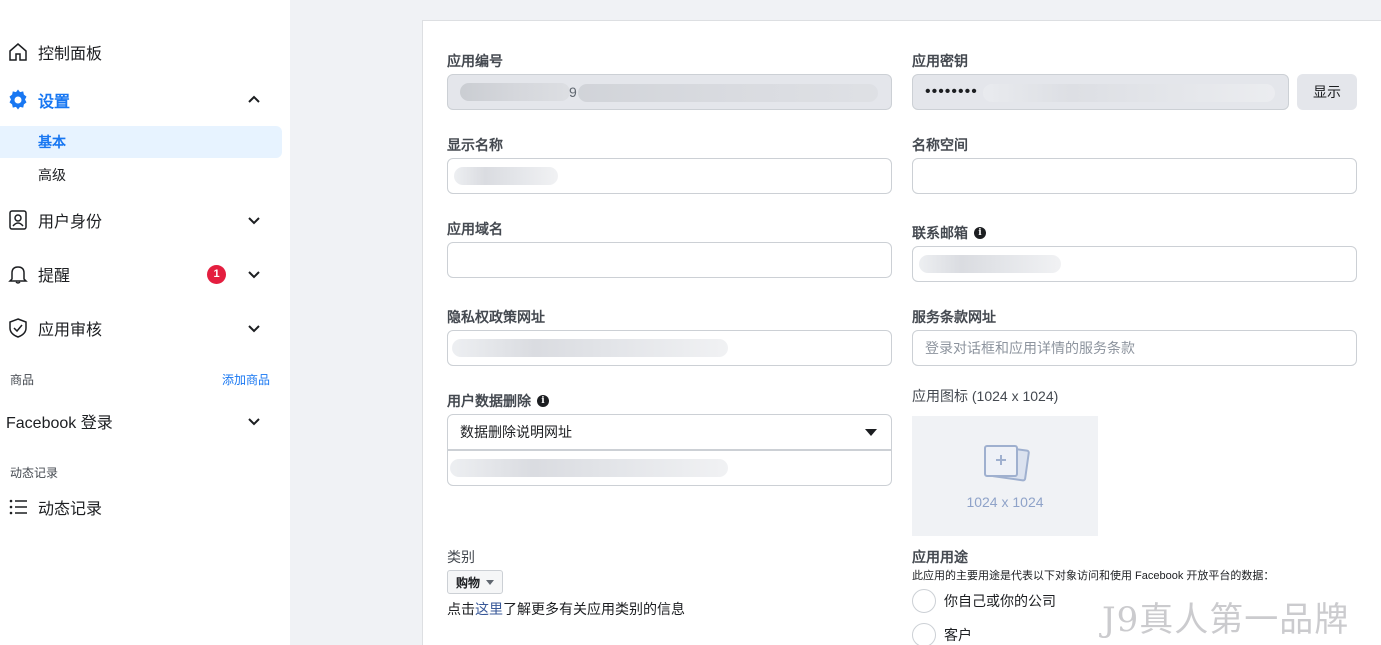  What do you see at coordinates (141, 220) in the screenshot?
I see `sidebar-item-user-identity: 用户身份` at bounding box center [141, 220].